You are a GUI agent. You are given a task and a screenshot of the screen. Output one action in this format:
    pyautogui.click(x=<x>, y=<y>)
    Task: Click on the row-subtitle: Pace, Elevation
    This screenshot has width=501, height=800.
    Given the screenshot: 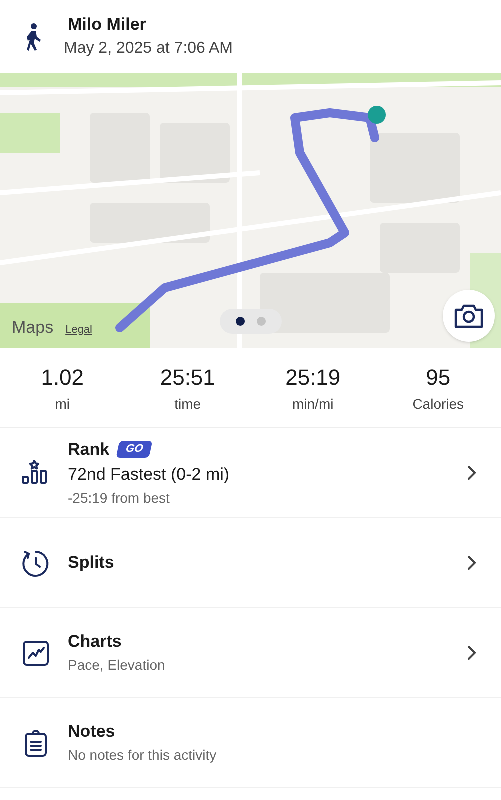 What is the action you would take?
    pyautogui.click(x=117, y=665)
    